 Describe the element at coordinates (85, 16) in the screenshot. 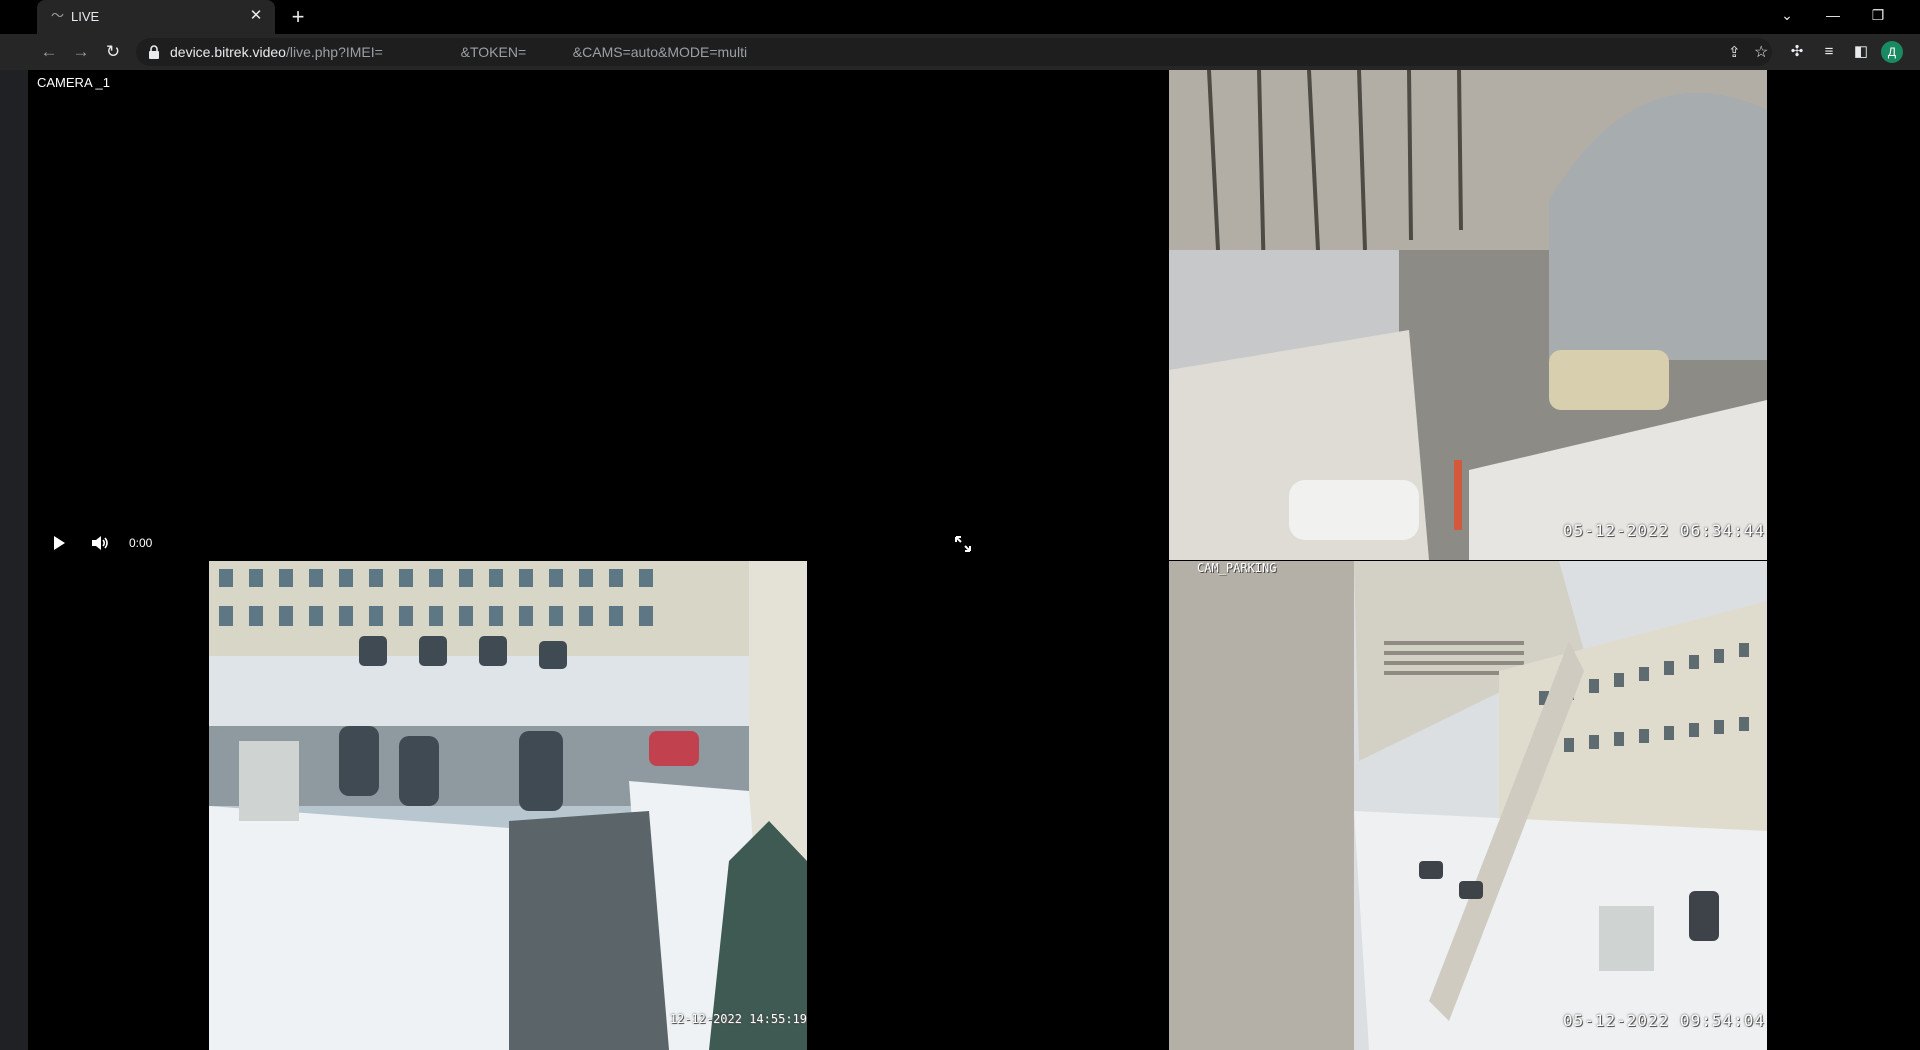

I see `tab-title: LIVE` at that location.